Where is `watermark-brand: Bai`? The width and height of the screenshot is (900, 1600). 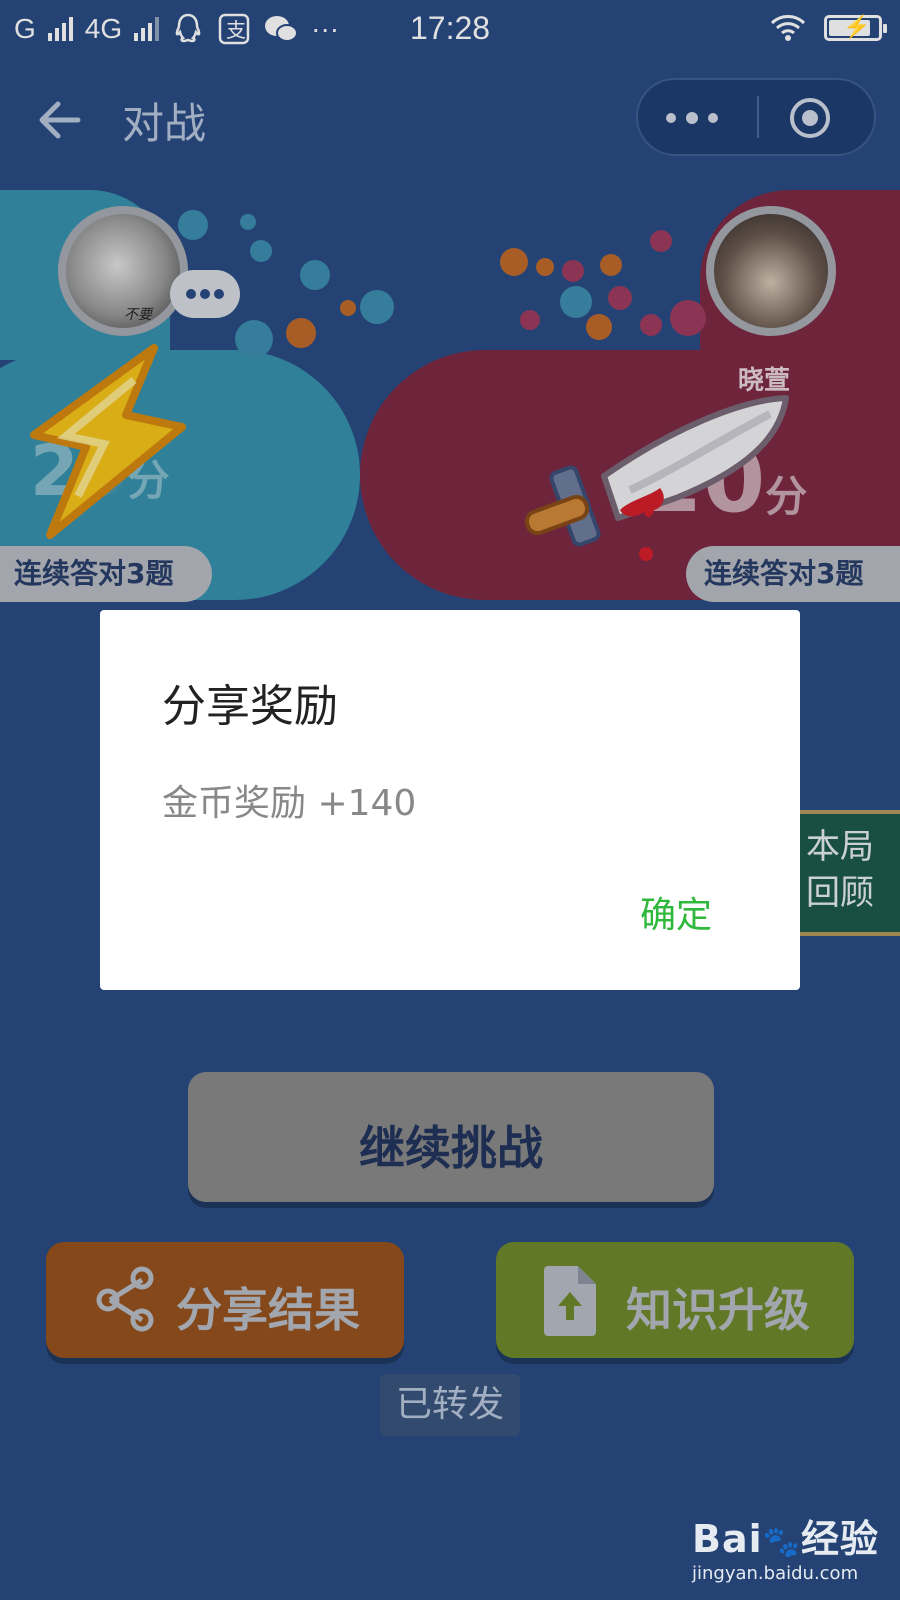 watermark-brand: Bai is located at coordinates (727, 1539).